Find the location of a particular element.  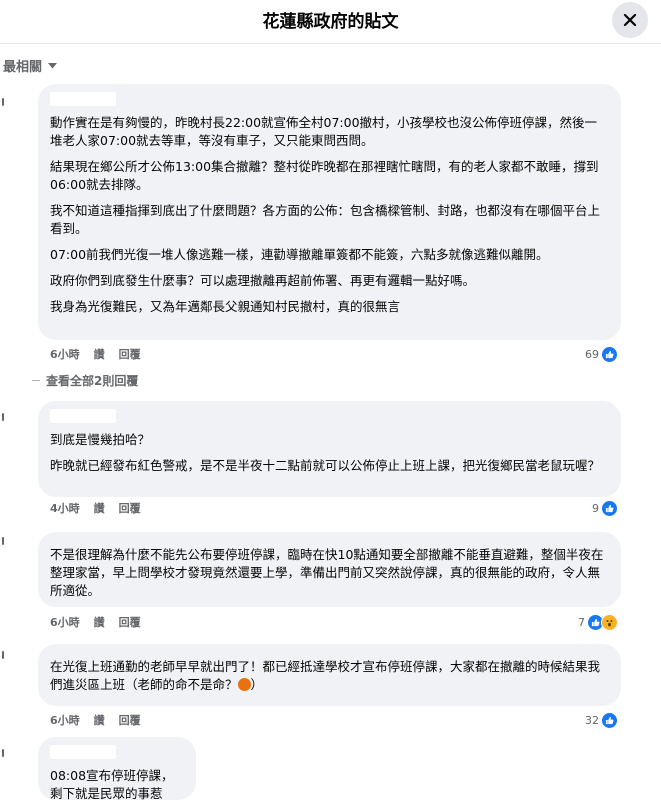

comment-text: 政府你們到底發生什麼事？可以處理撤離再超前佈署、再更有邏輯一點好嗎。 is located at coordinates (263, 280).